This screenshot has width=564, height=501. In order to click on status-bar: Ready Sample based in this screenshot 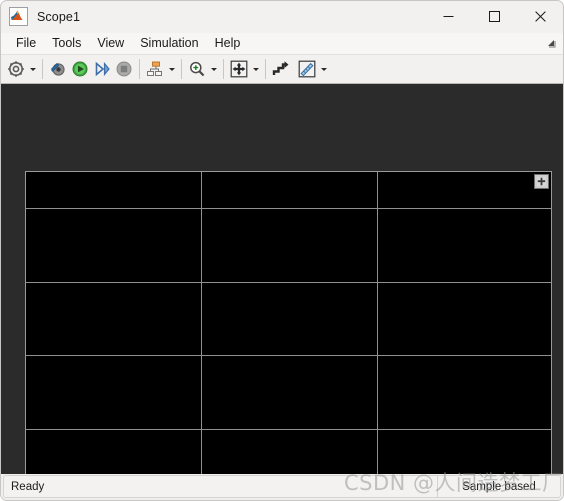, I will do `click(282, 487)`.